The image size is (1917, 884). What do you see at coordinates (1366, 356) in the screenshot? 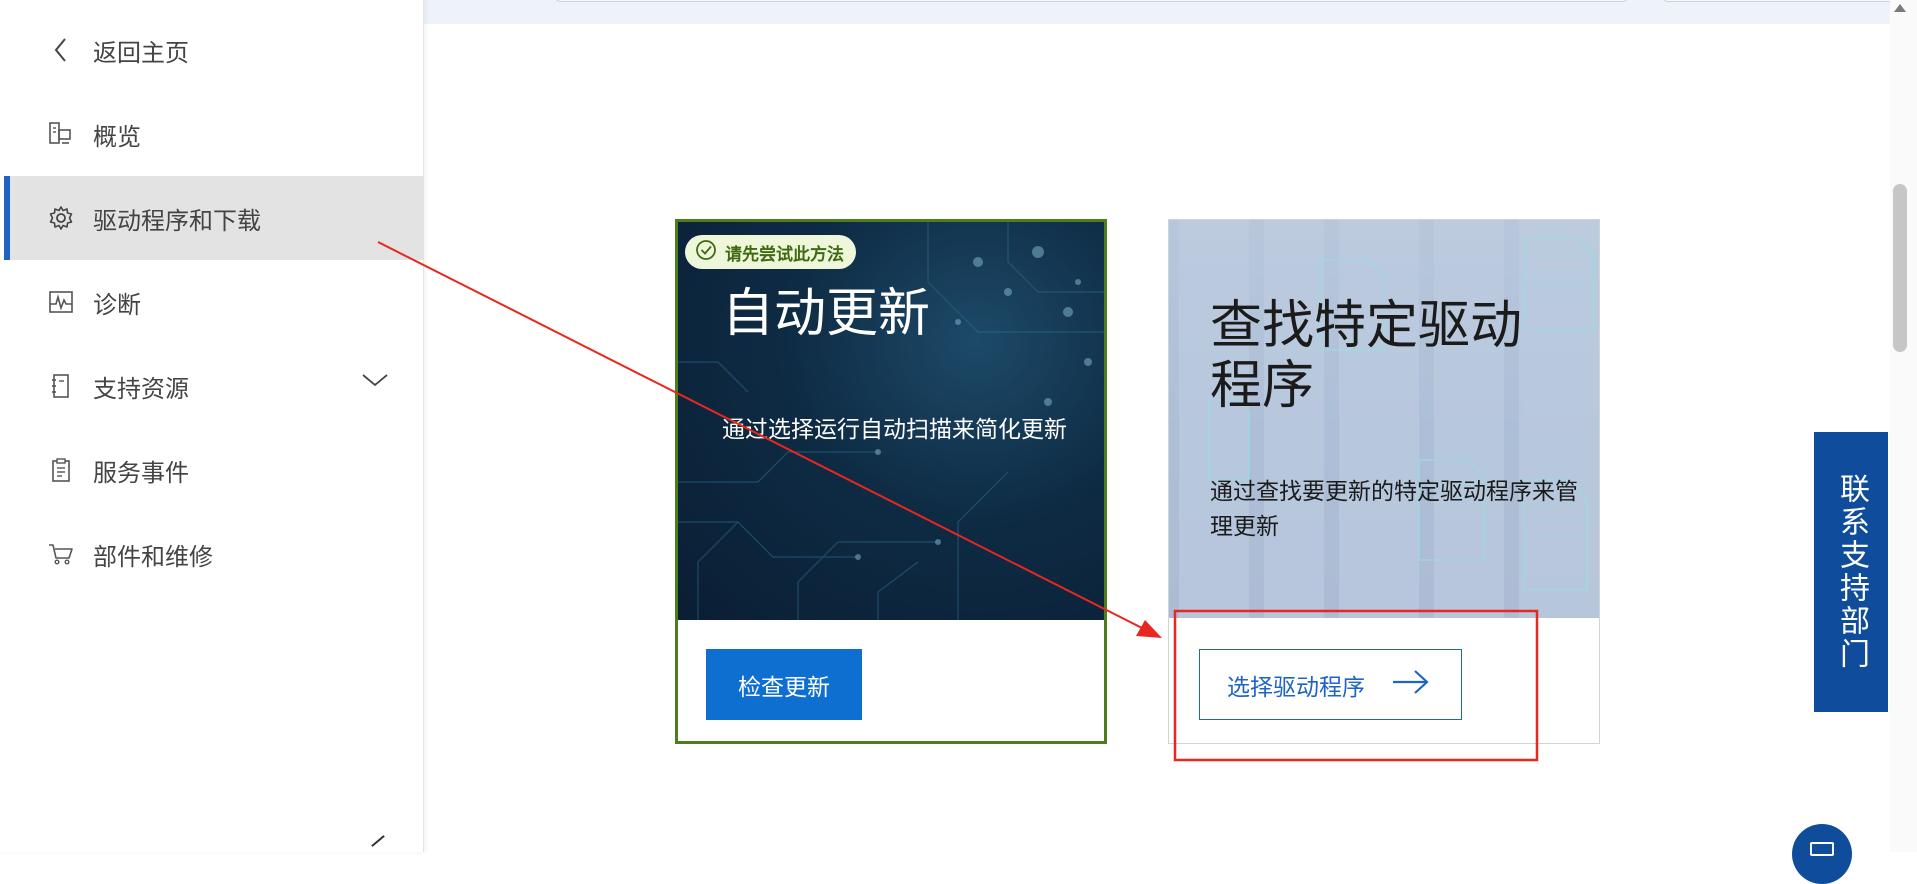
I see `card-title: 查找特定驱动程序` at bounding box center [1366, 356].